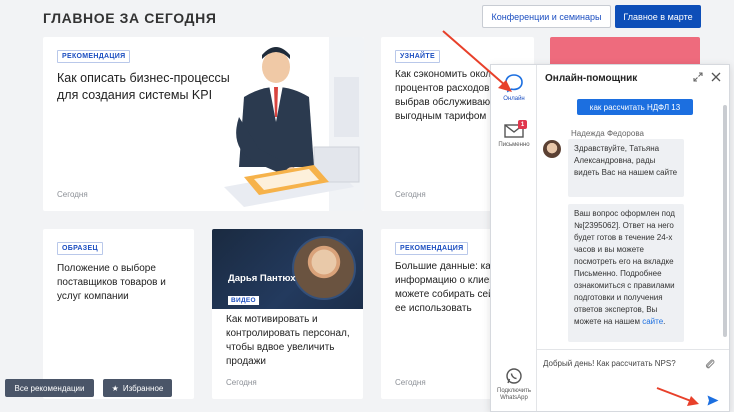 The height and width of the screenshot is (412, 734). What do you see at coordinates (294, 124) in the screenshot?
I see `businessman-illustration` at bounding box center [294, 124].